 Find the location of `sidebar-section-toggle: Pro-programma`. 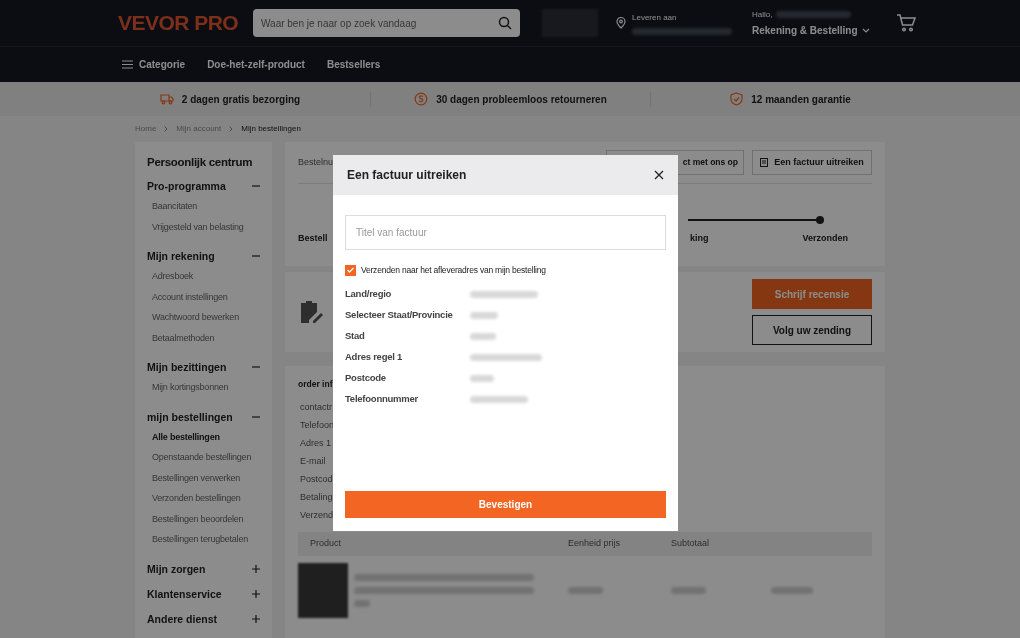

sidebar-section-toggle: Pro-programma is located at coordinates (203, 186).